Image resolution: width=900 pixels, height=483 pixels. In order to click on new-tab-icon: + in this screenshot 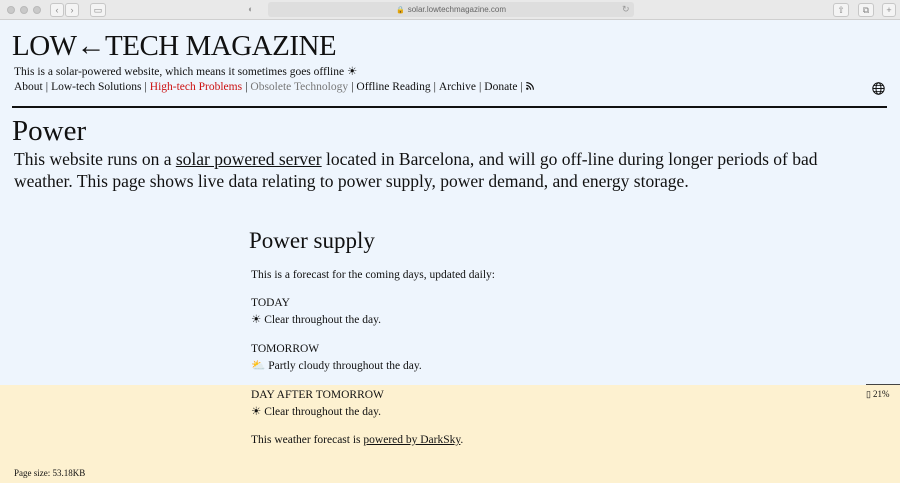, I will do `click(889, 10)`.